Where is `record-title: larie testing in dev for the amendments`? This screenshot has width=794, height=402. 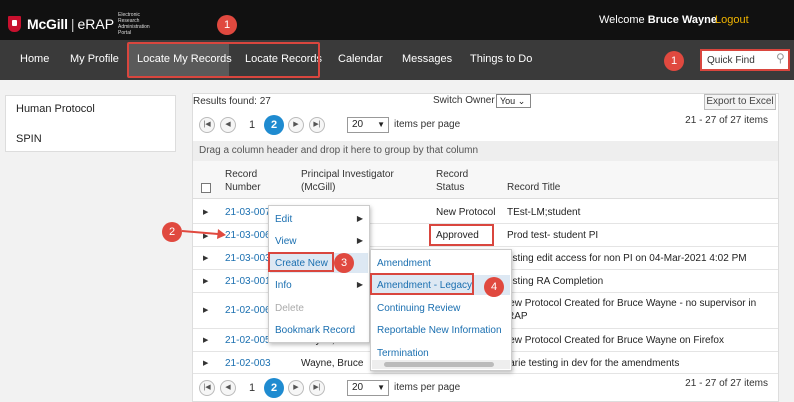 record-title: larie testing in dev for the amendments is located at coordinates (593, 363).